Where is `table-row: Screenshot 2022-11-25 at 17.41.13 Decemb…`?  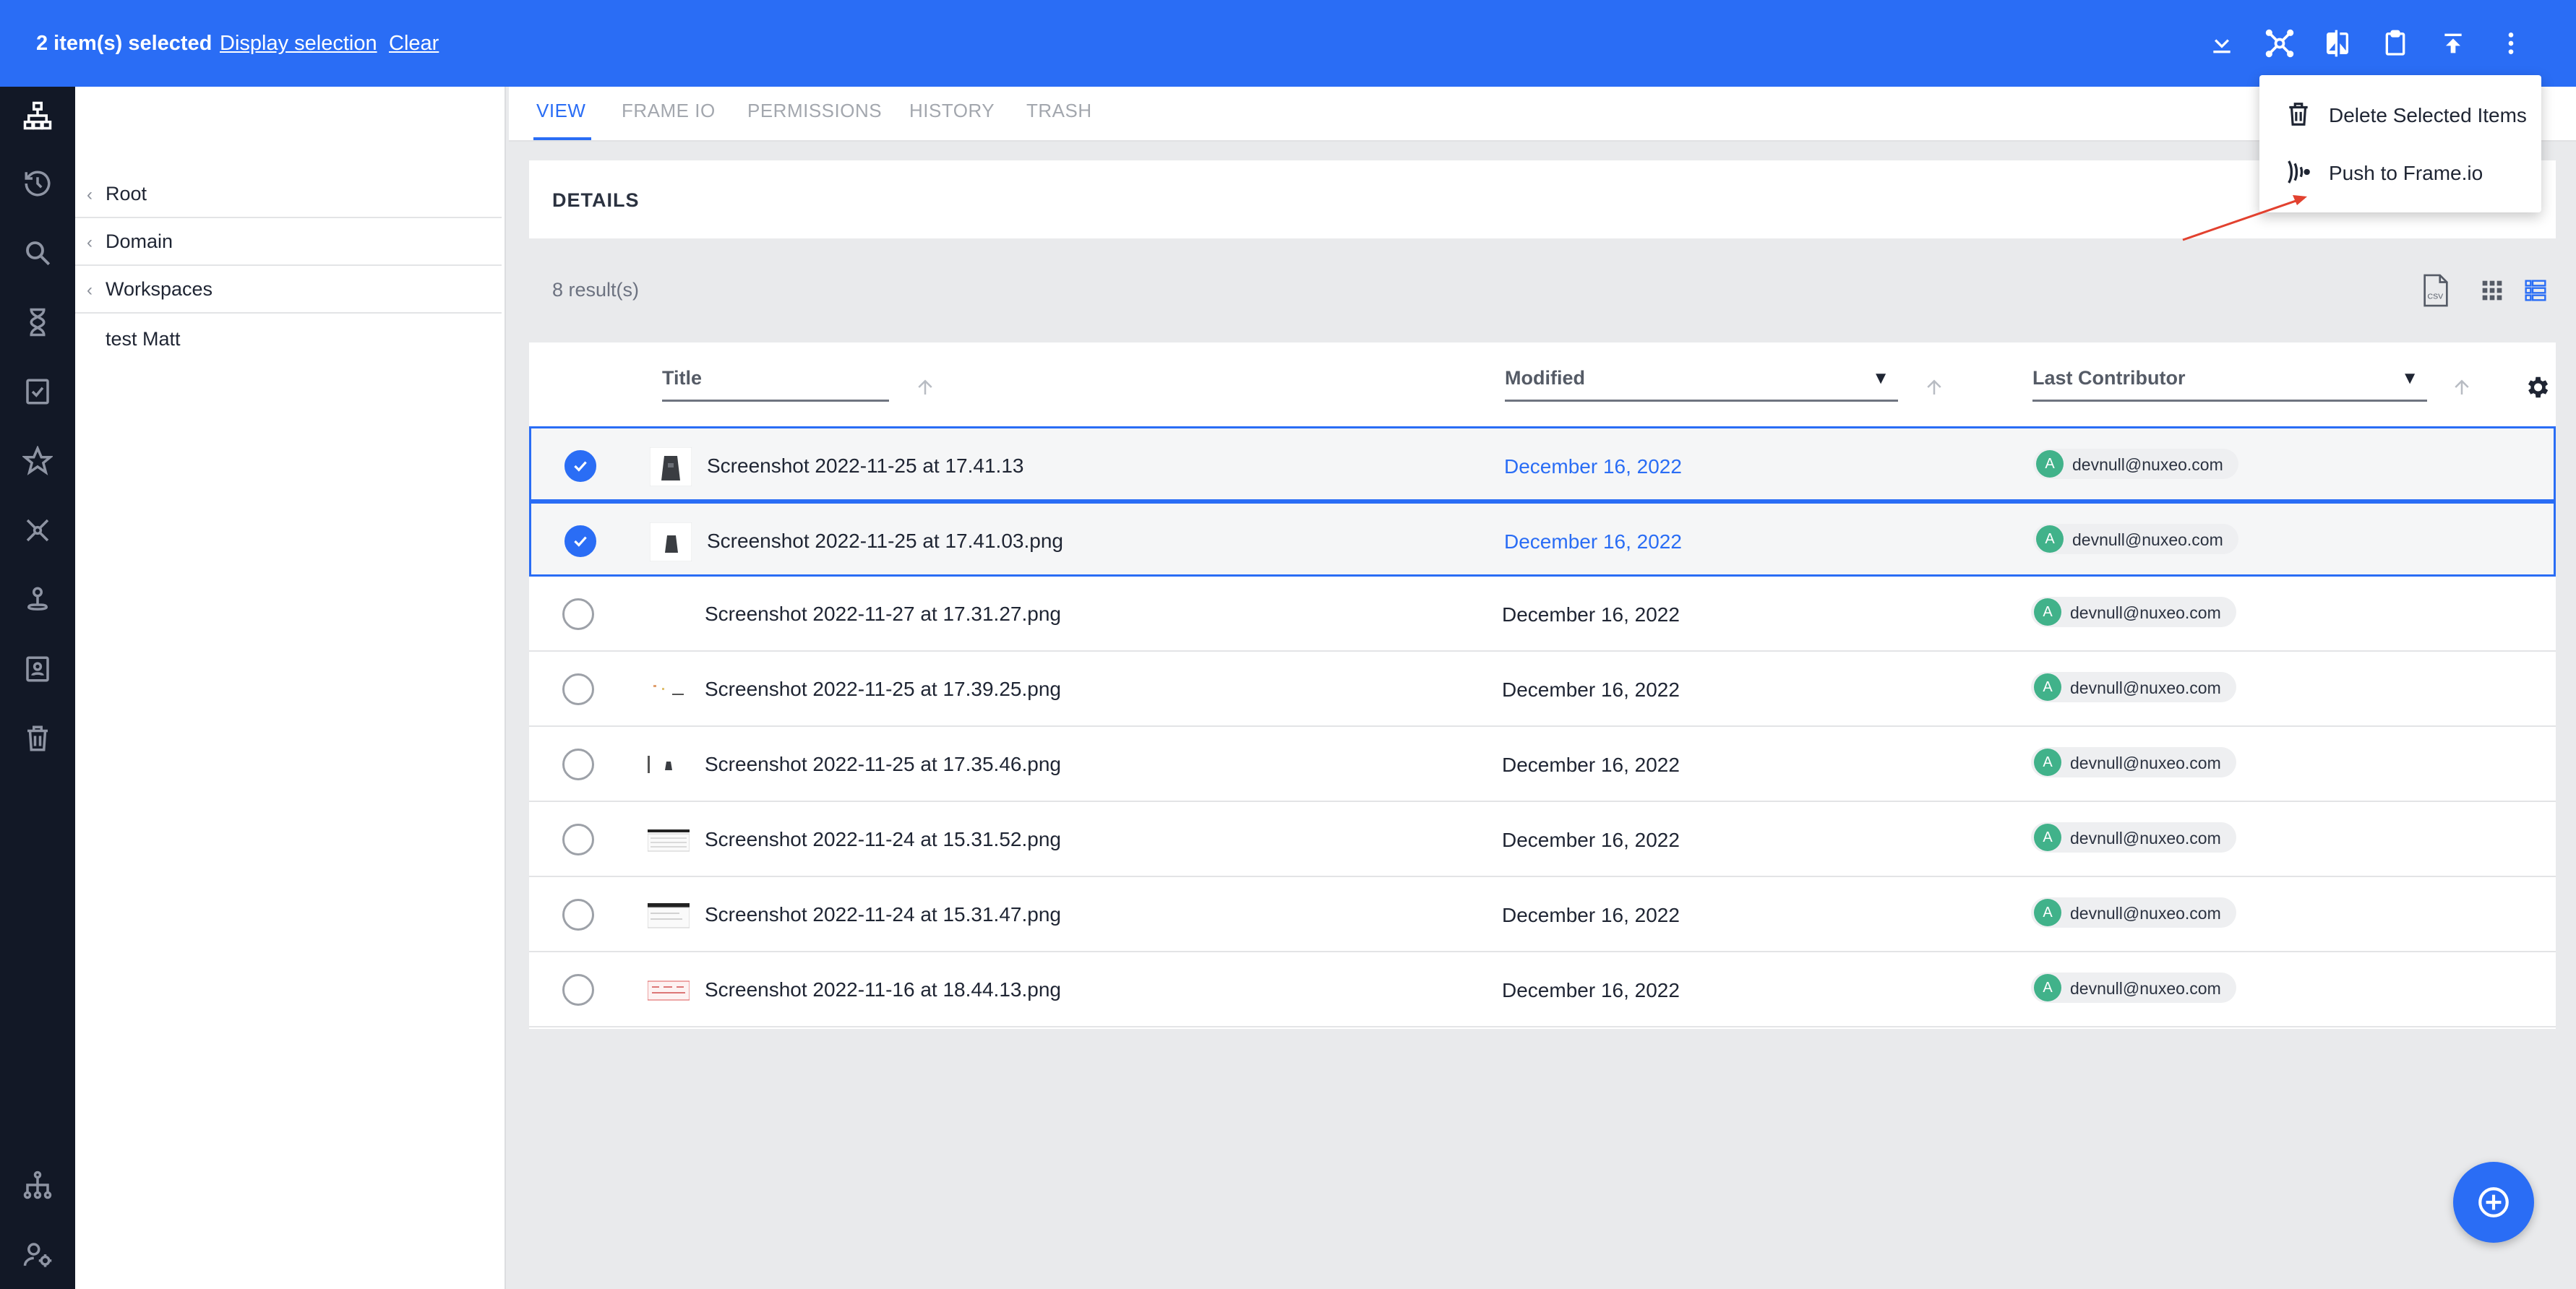 table-row: Screenshot 2022-11-25 at 17.41.13 Decemb… is located at coordinates (1543, 463).